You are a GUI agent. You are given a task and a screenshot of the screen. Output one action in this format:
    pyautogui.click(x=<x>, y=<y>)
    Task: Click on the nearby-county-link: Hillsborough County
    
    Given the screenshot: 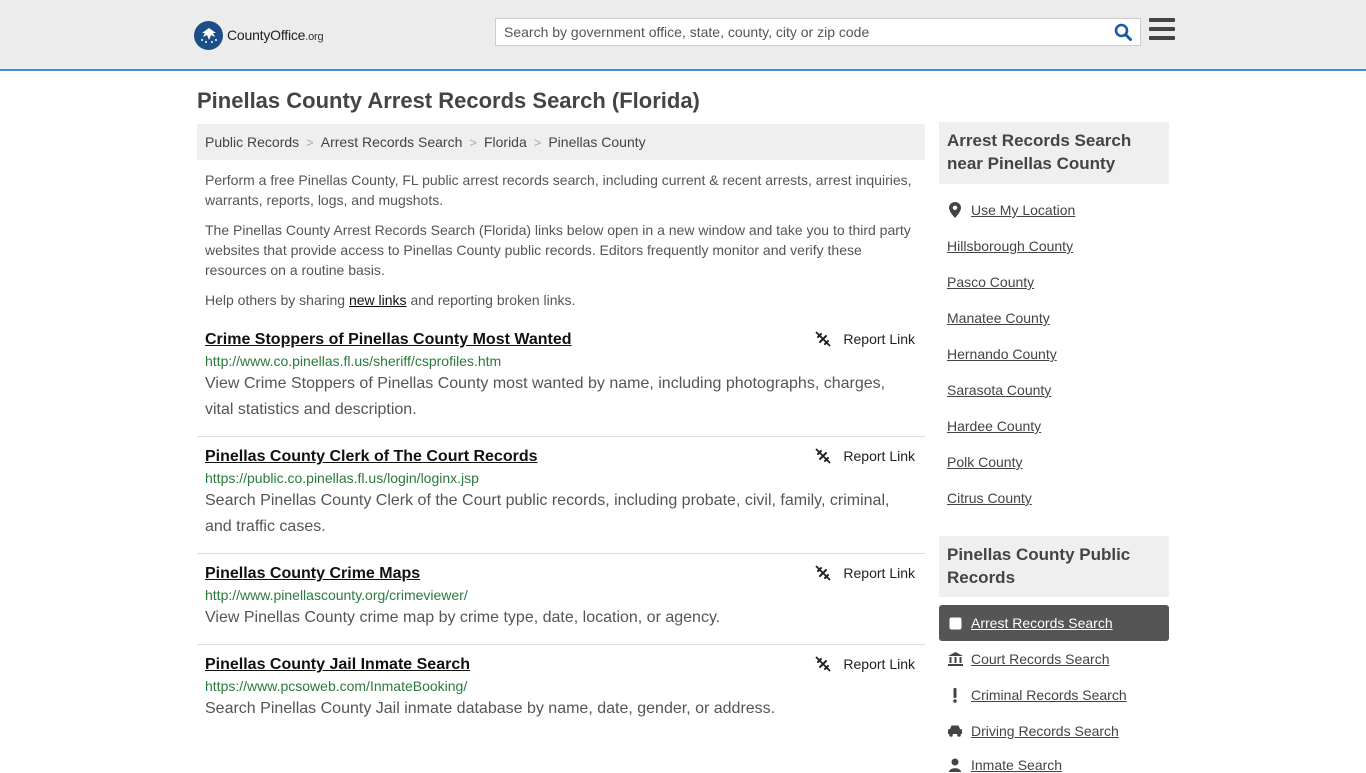 What is the action you would take?
    pyautogui.click(x=1010, y=246)
    